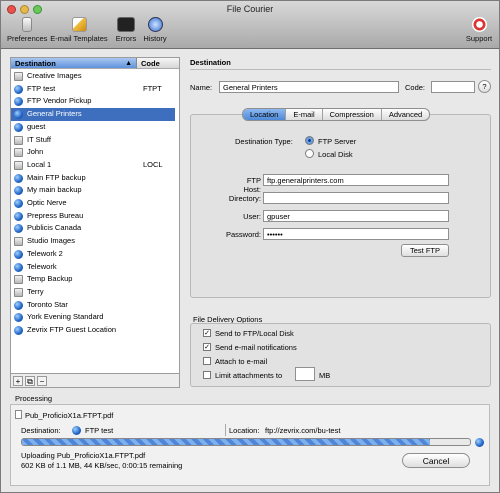 Image resolution: width=500 pixels, height=493 pixels. What do you see at coordinates (309, 153) in the screenshot?
I see `local-disk-radio` at bounding box center [309, 153].